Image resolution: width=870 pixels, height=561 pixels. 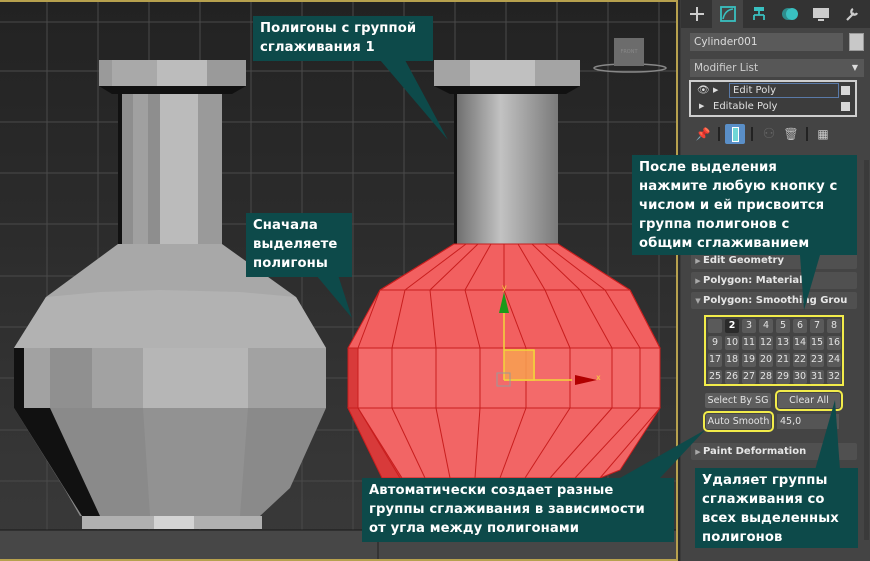 What do you see at coordinates (299, 245) in the screenshot?
I see `callout-select-polygons: Сначала выделяете полигоны` at bounding box center [299, 245].